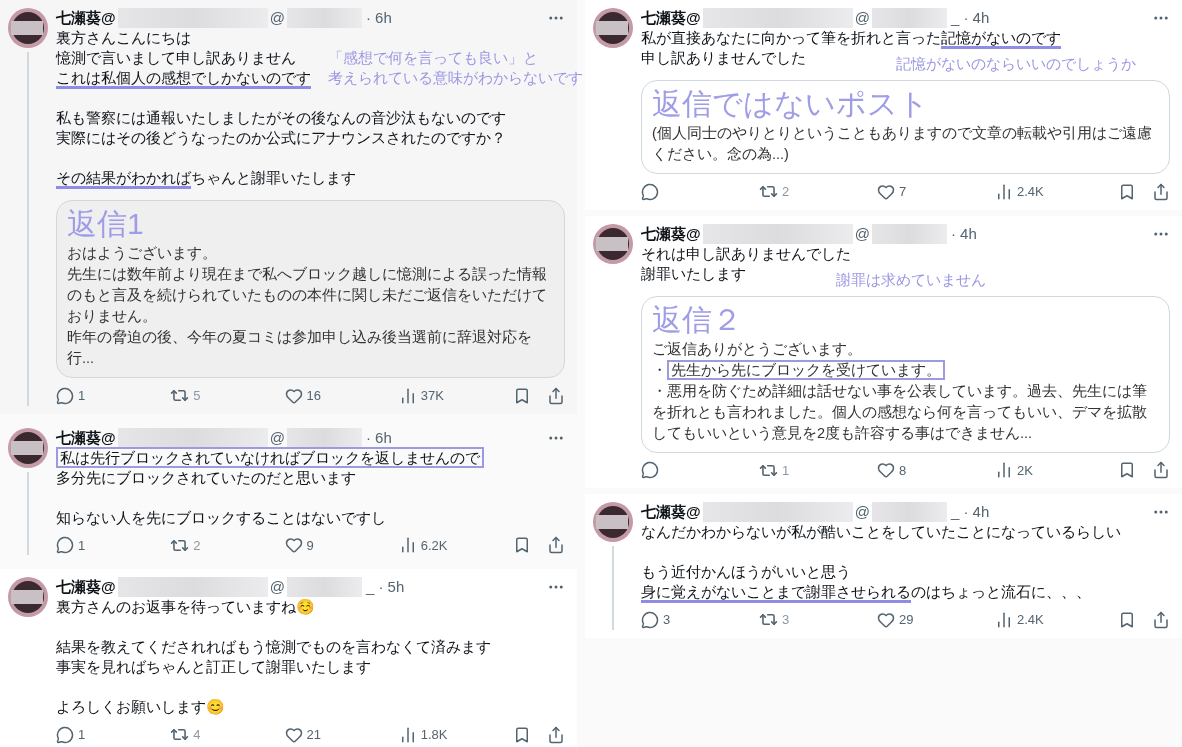  What do you see at coordinates (697, 319) in the screenshot?
I see `annotation-title: 返信２` at bounding box center [697, 319].